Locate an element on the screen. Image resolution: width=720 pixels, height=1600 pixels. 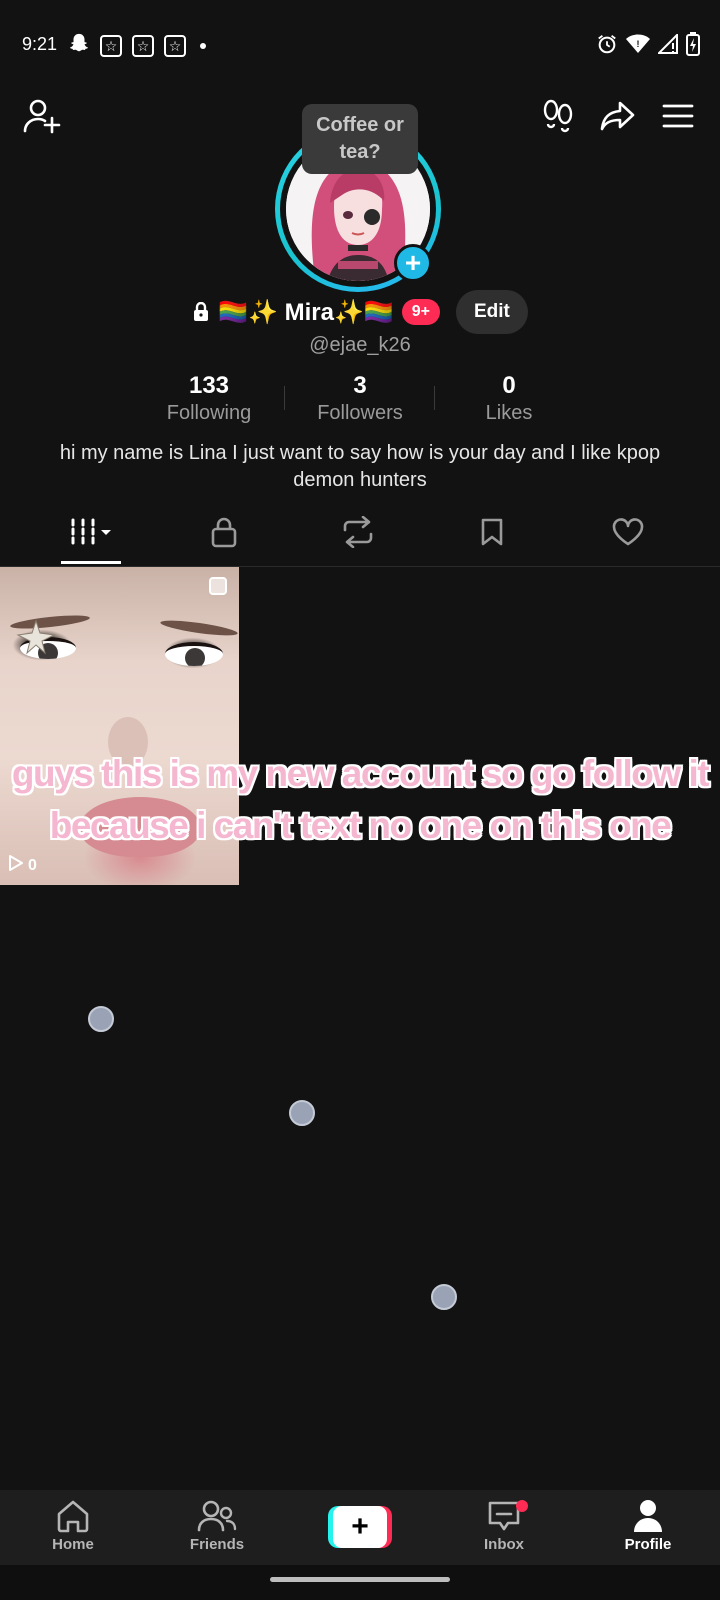
add-story-button: + is located at coordinates (413, 263).